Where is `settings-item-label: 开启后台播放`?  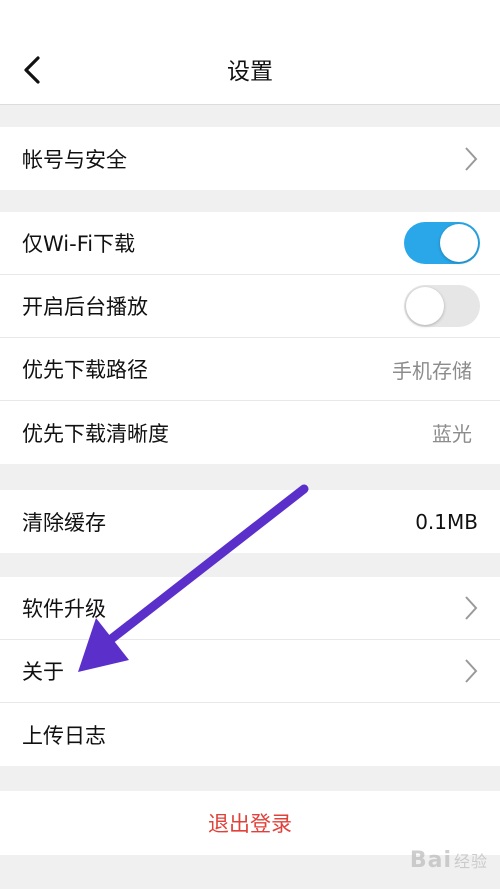 settings-item-label: 开启后台播放 is located at coordinates (85, 307).